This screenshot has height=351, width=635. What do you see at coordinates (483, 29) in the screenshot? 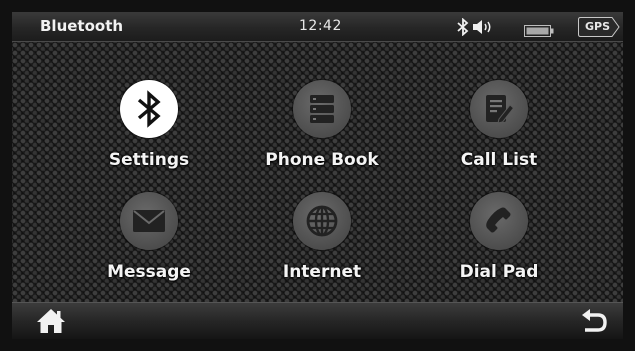
I see `volume-icon` at bounding box center [483, 29].